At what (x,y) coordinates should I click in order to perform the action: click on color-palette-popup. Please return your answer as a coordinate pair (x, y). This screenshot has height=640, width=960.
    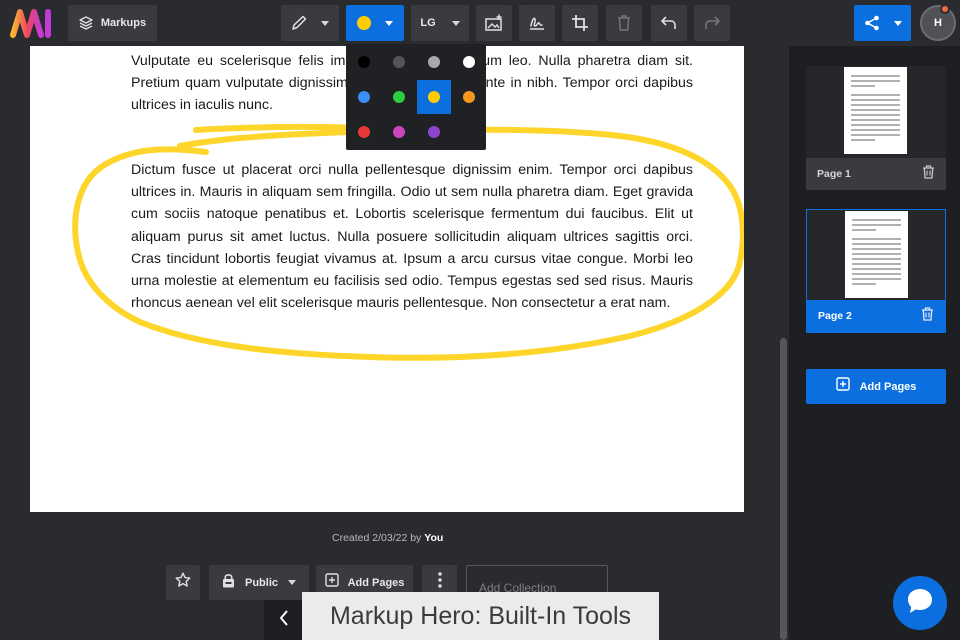
    Looking at the image, I should click on (416, 97).